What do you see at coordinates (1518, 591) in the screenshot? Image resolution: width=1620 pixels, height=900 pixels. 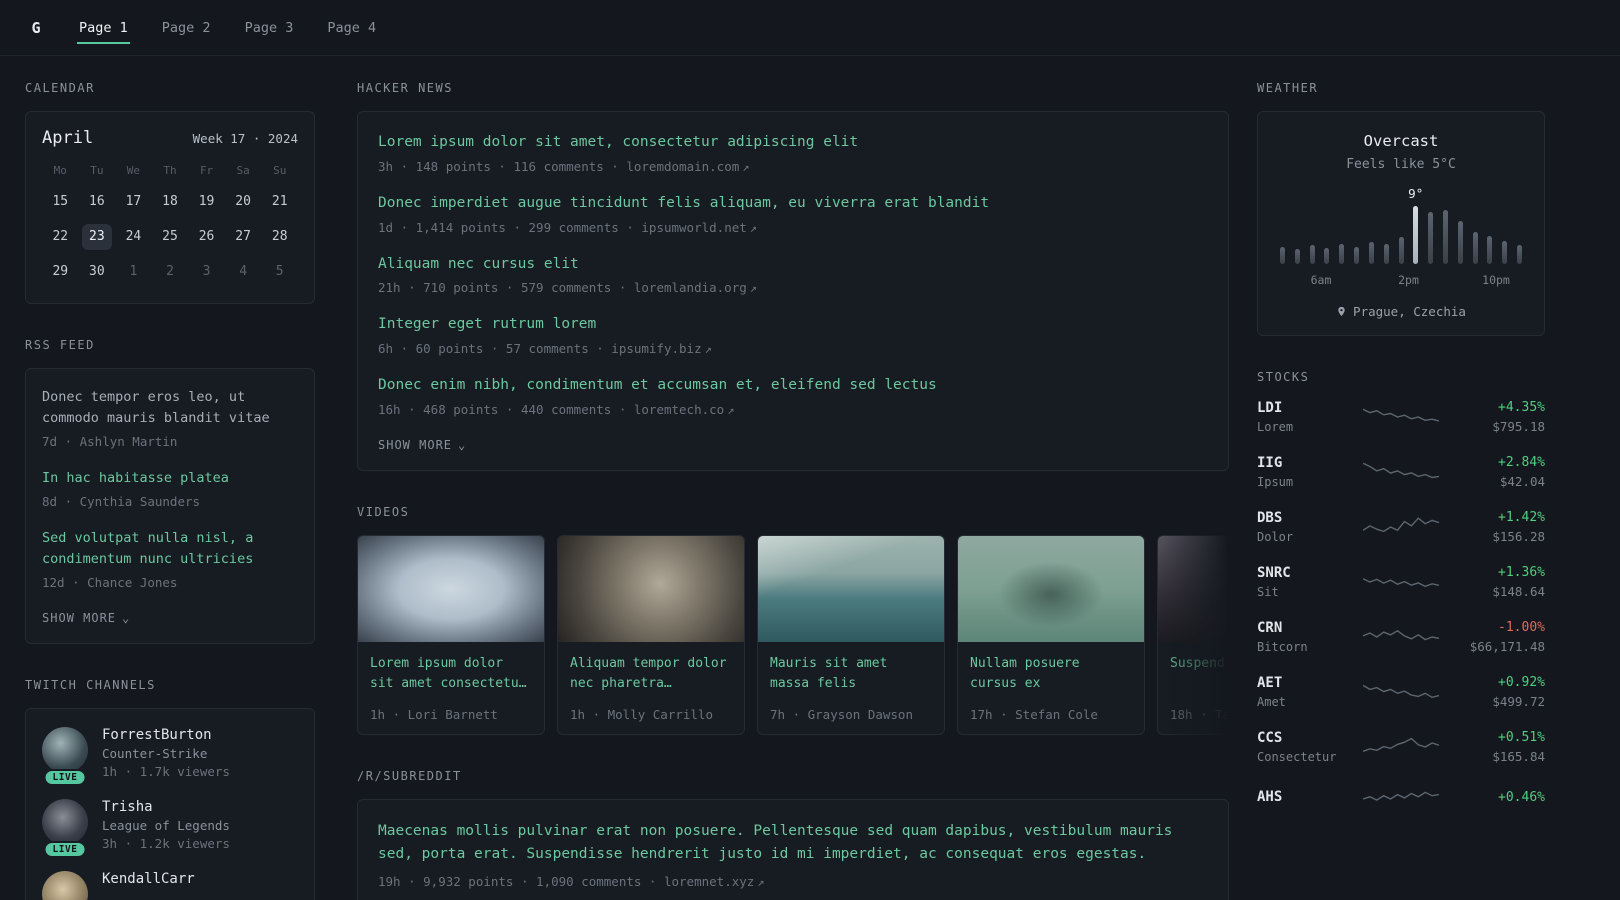 I see `stock-price: $148.64` at bounding box center [1518, 591].